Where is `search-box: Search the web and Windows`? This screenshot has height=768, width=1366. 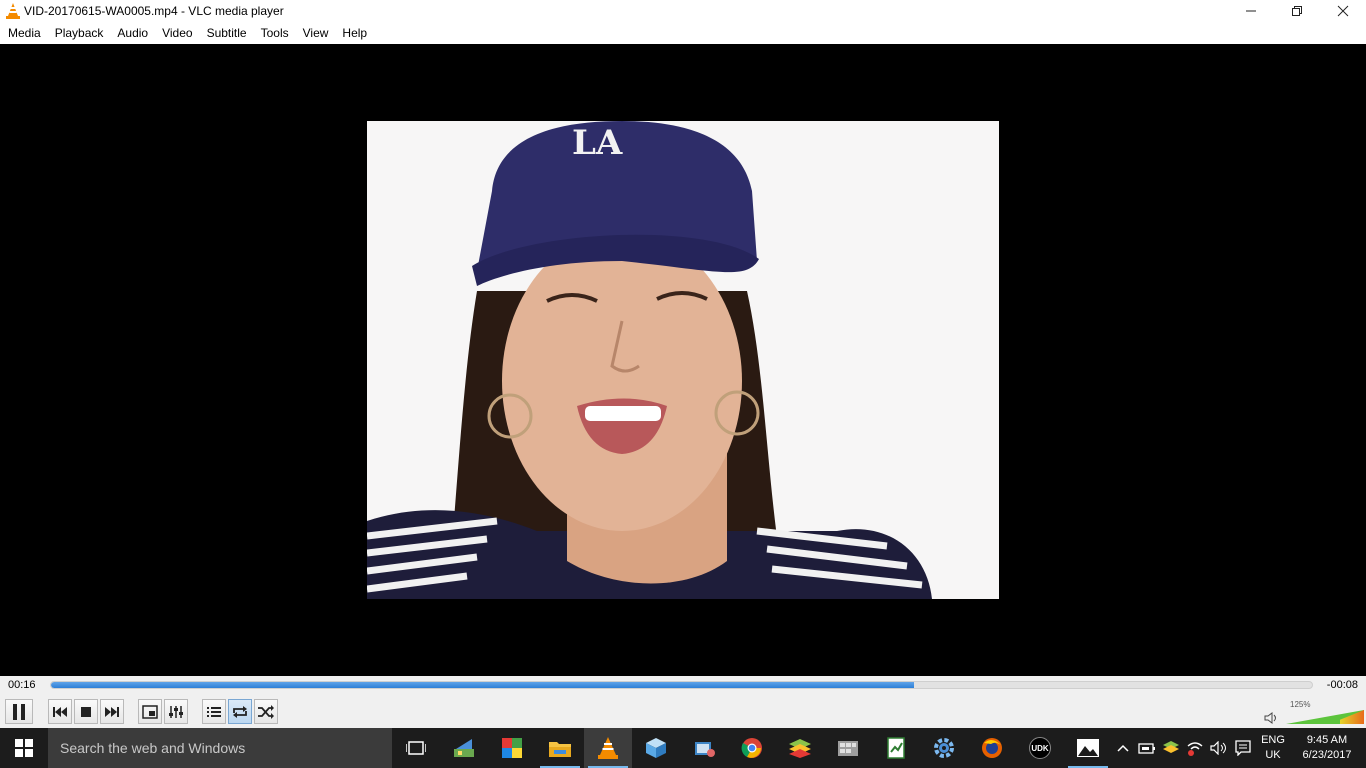 search-box: Search the web and Windows is located at coordinates (220, 748).